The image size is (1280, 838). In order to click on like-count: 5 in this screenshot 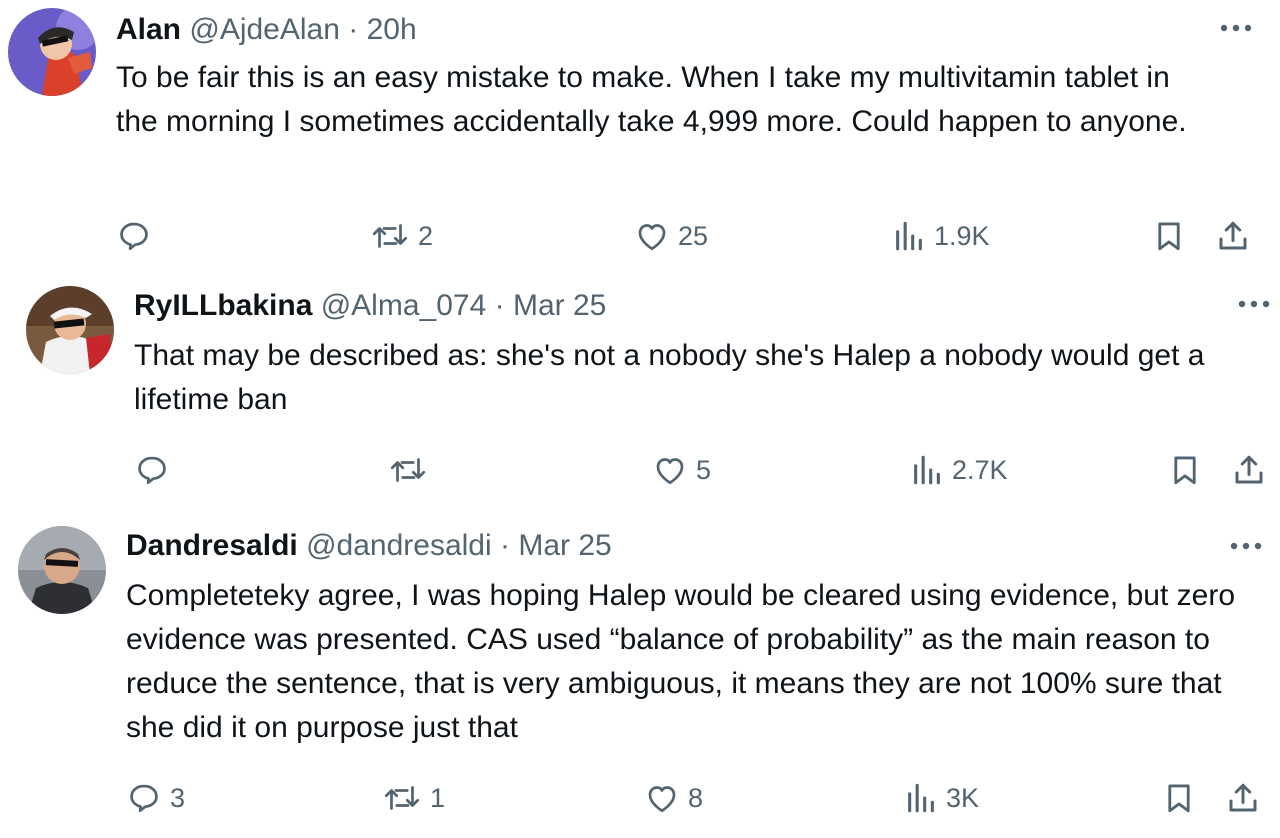, I will do `click(704, 469)`.